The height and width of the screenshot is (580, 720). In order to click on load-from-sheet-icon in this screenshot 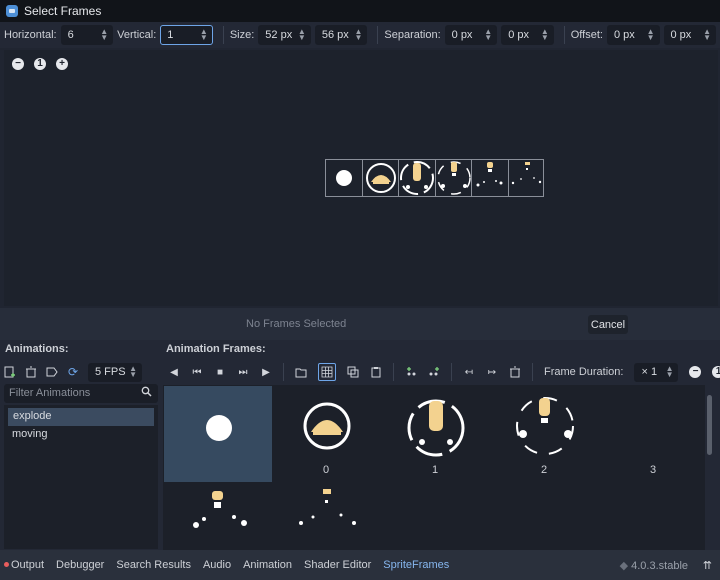, I will do `click(327, 372)`.